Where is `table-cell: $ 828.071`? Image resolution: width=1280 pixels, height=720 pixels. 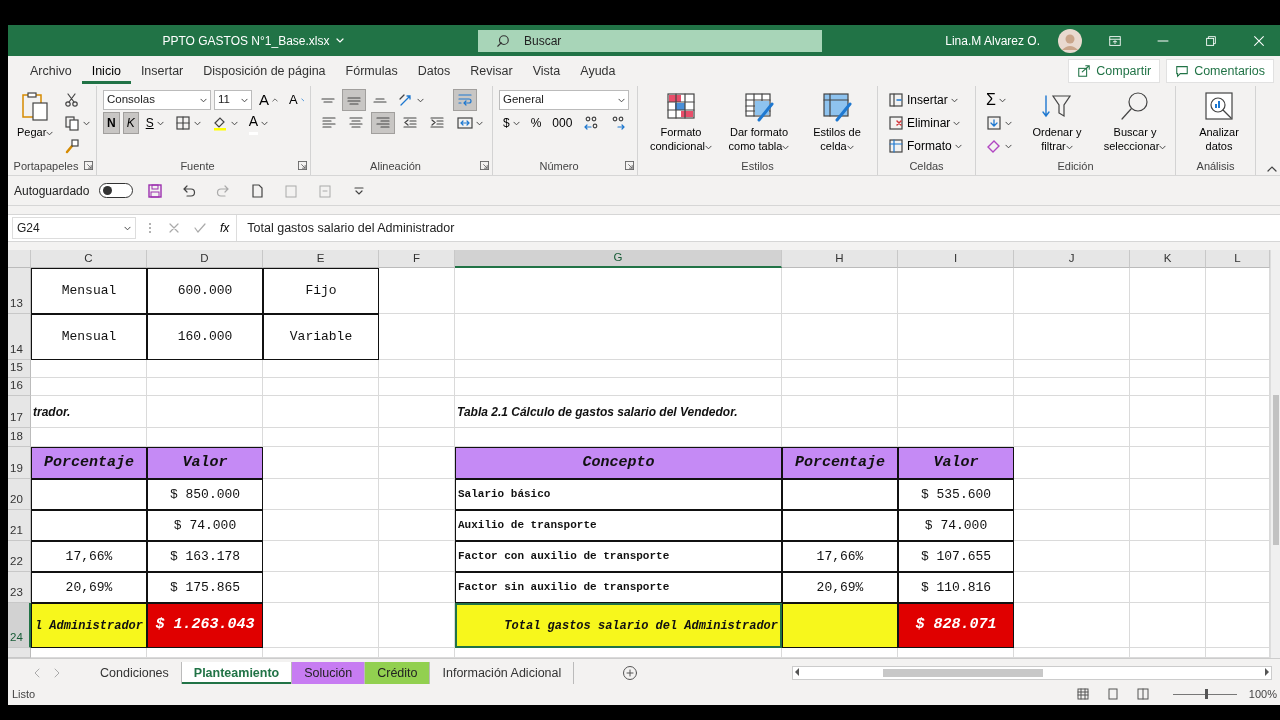
table-cell: $ 828.071 is located at coordinates (956, 625).